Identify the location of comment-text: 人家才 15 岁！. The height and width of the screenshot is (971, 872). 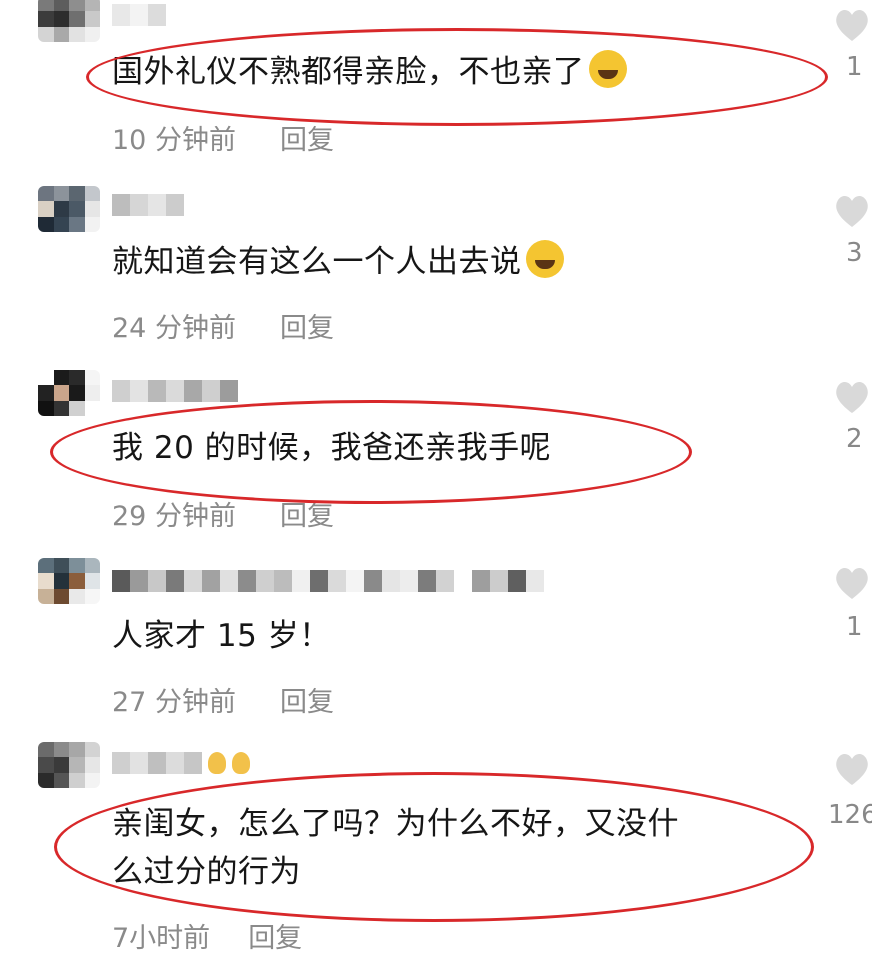
(221, 636).